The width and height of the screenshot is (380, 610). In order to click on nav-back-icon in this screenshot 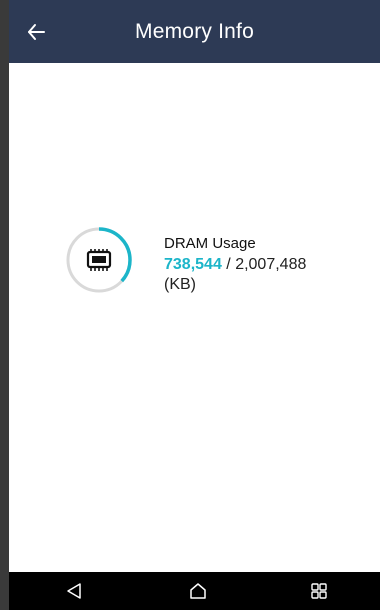, I will do `click(74, 591)`.